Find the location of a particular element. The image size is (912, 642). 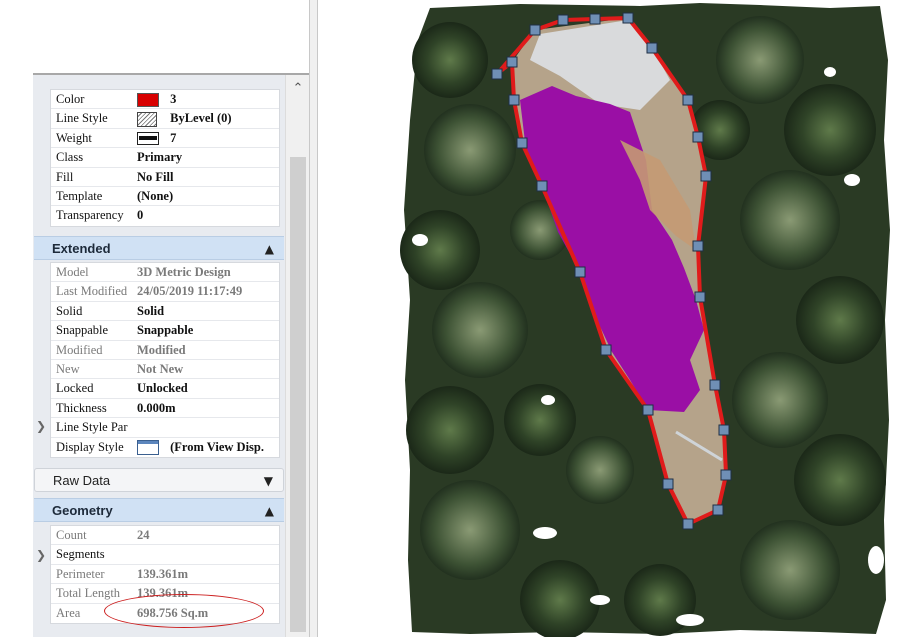

panel-top-area is located at coordinates (159, 37).